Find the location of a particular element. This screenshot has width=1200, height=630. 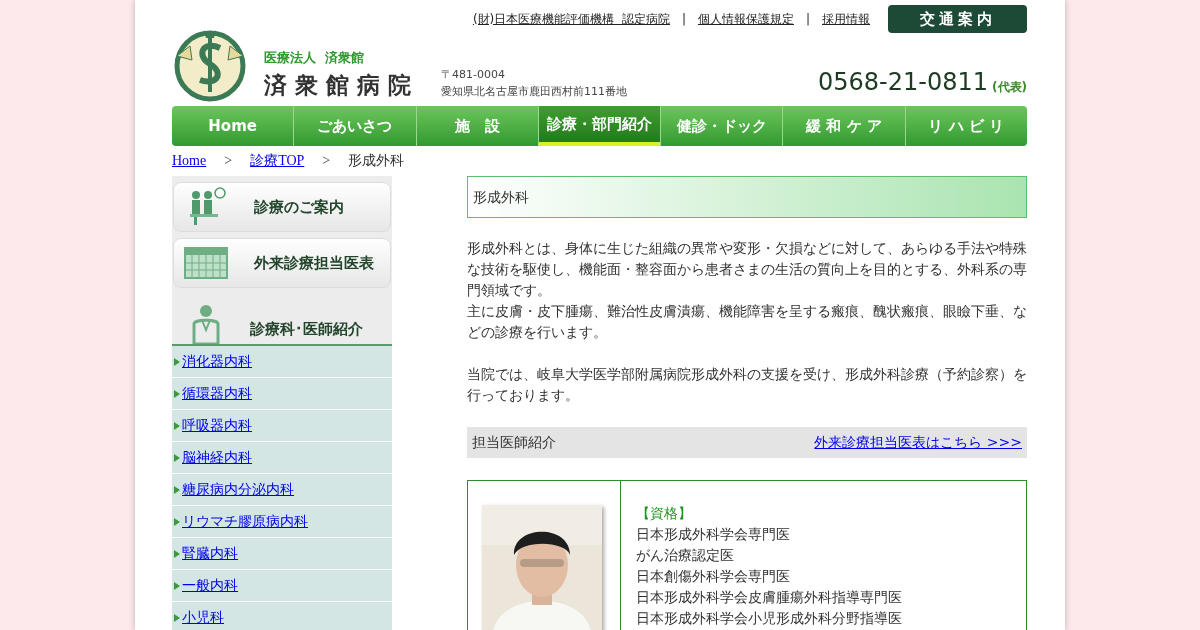

sidebar-menu-button: 外来診療担当医表 is located at coordinates (282, 263).